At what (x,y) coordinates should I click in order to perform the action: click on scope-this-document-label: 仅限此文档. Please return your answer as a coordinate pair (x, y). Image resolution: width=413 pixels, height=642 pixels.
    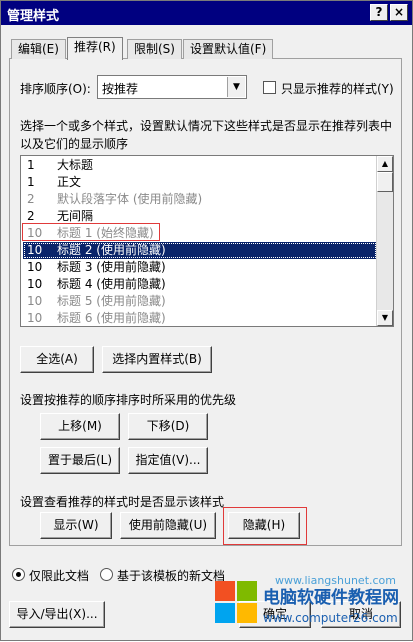
    Looking at the image, I should click on (59, 576).